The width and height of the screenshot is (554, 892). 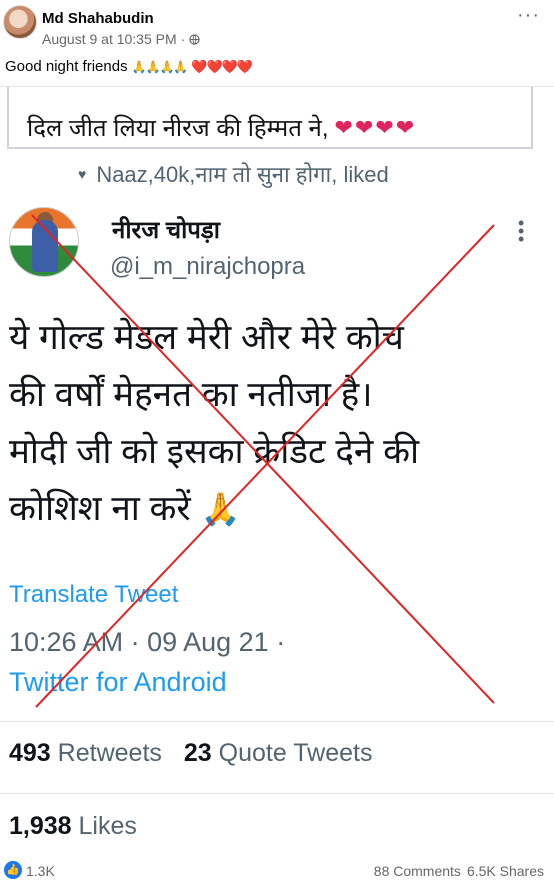 I want to click on pray-emoji: 🙏, so click(x=220, y=509).